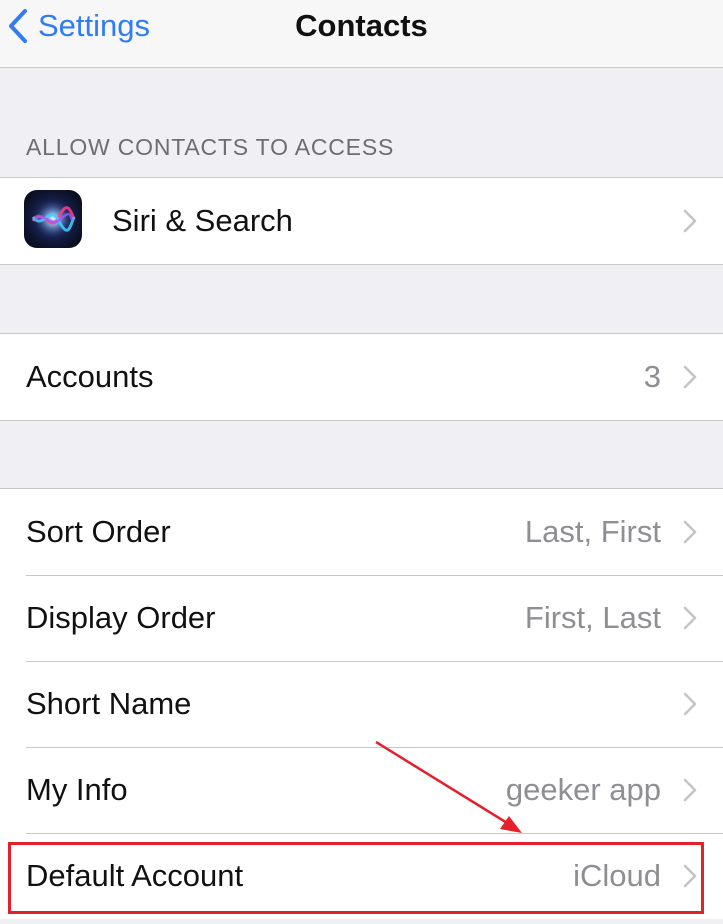  Describe the element at coordinates (90, 376) in the screenshot. I see `accounts-label: Accounts` at that location.